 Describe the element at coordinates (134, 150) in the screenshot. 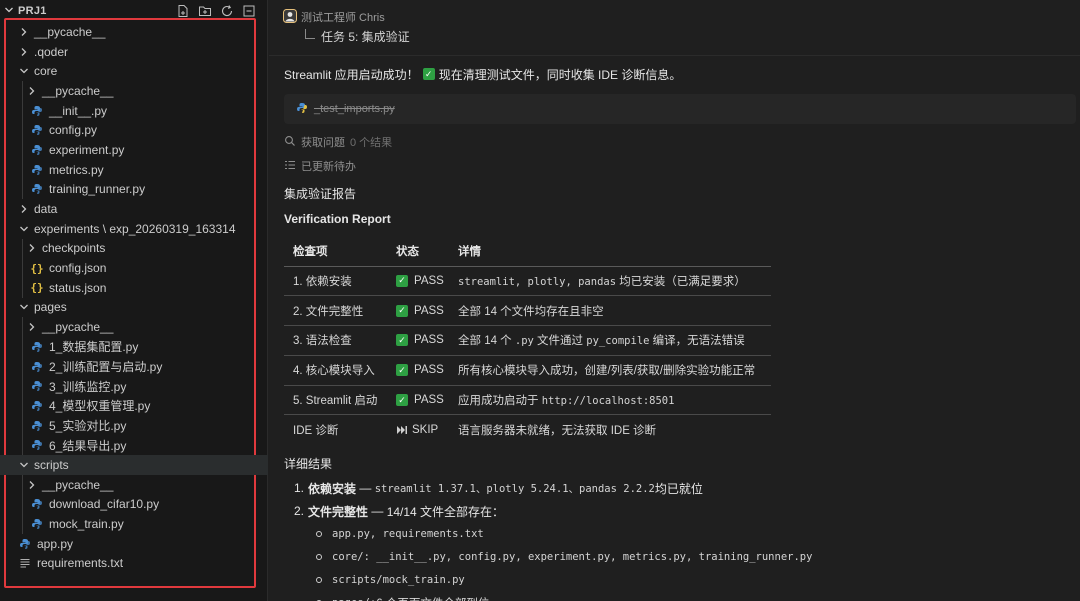

I see `tree-file: experiment.py` at that location.